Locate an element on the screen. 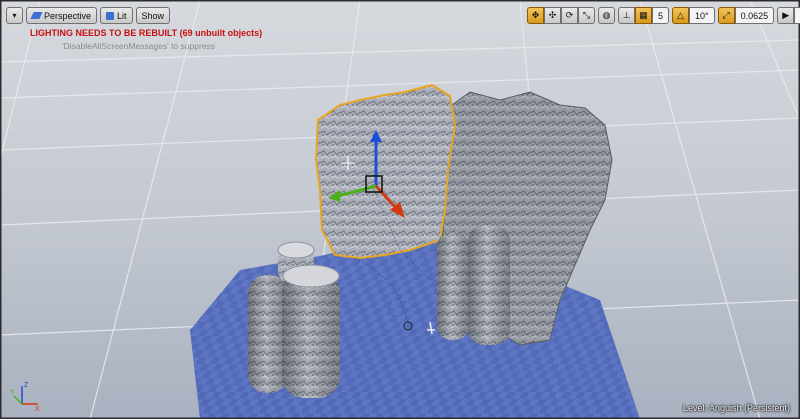 The height and width of the screenshot is (419, 800). axis-z-label: Z is located at coordinates (26, 385).